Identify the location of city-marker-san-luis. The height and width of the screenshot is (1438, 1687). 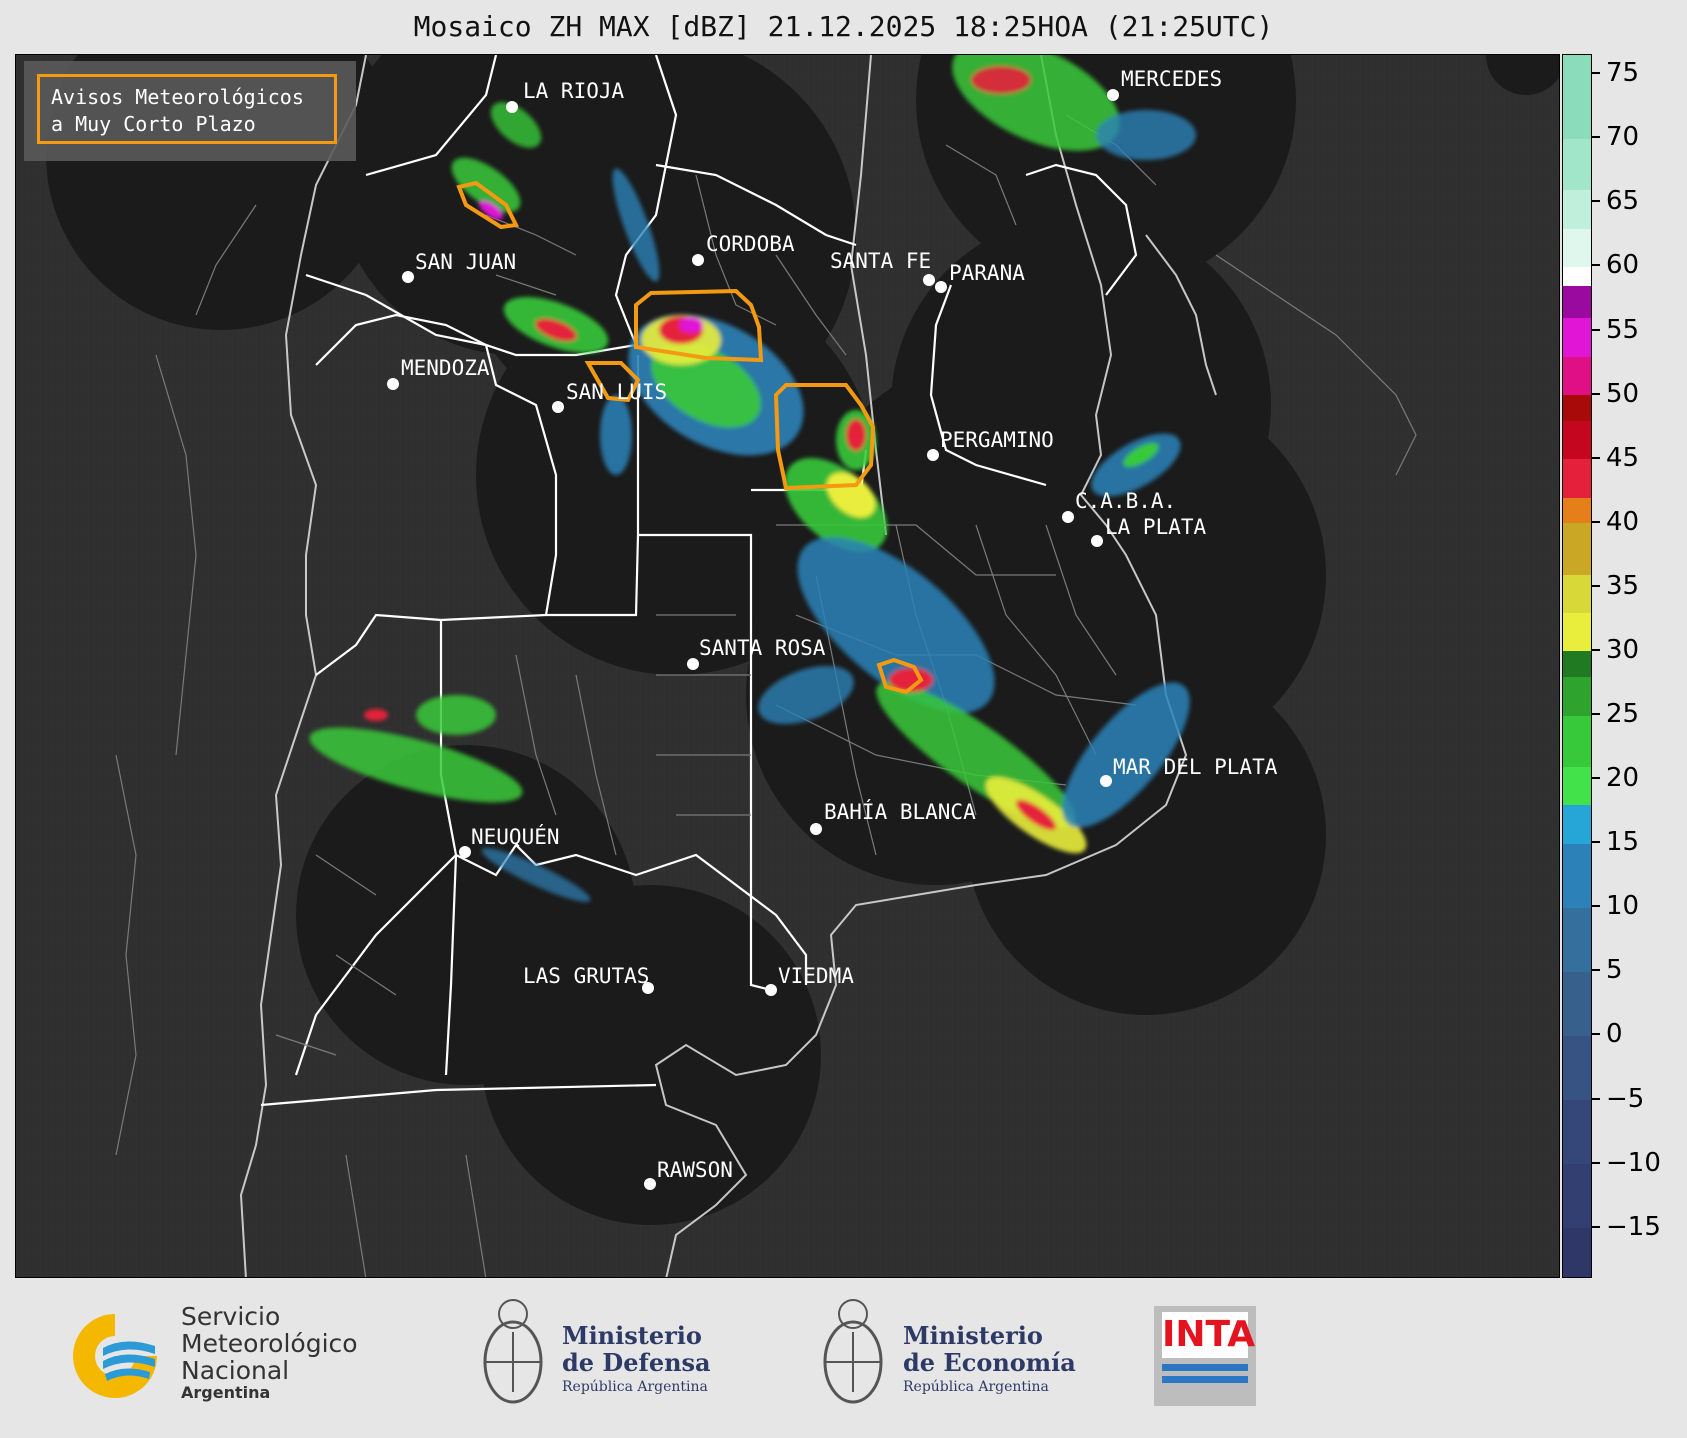
(558, 407).